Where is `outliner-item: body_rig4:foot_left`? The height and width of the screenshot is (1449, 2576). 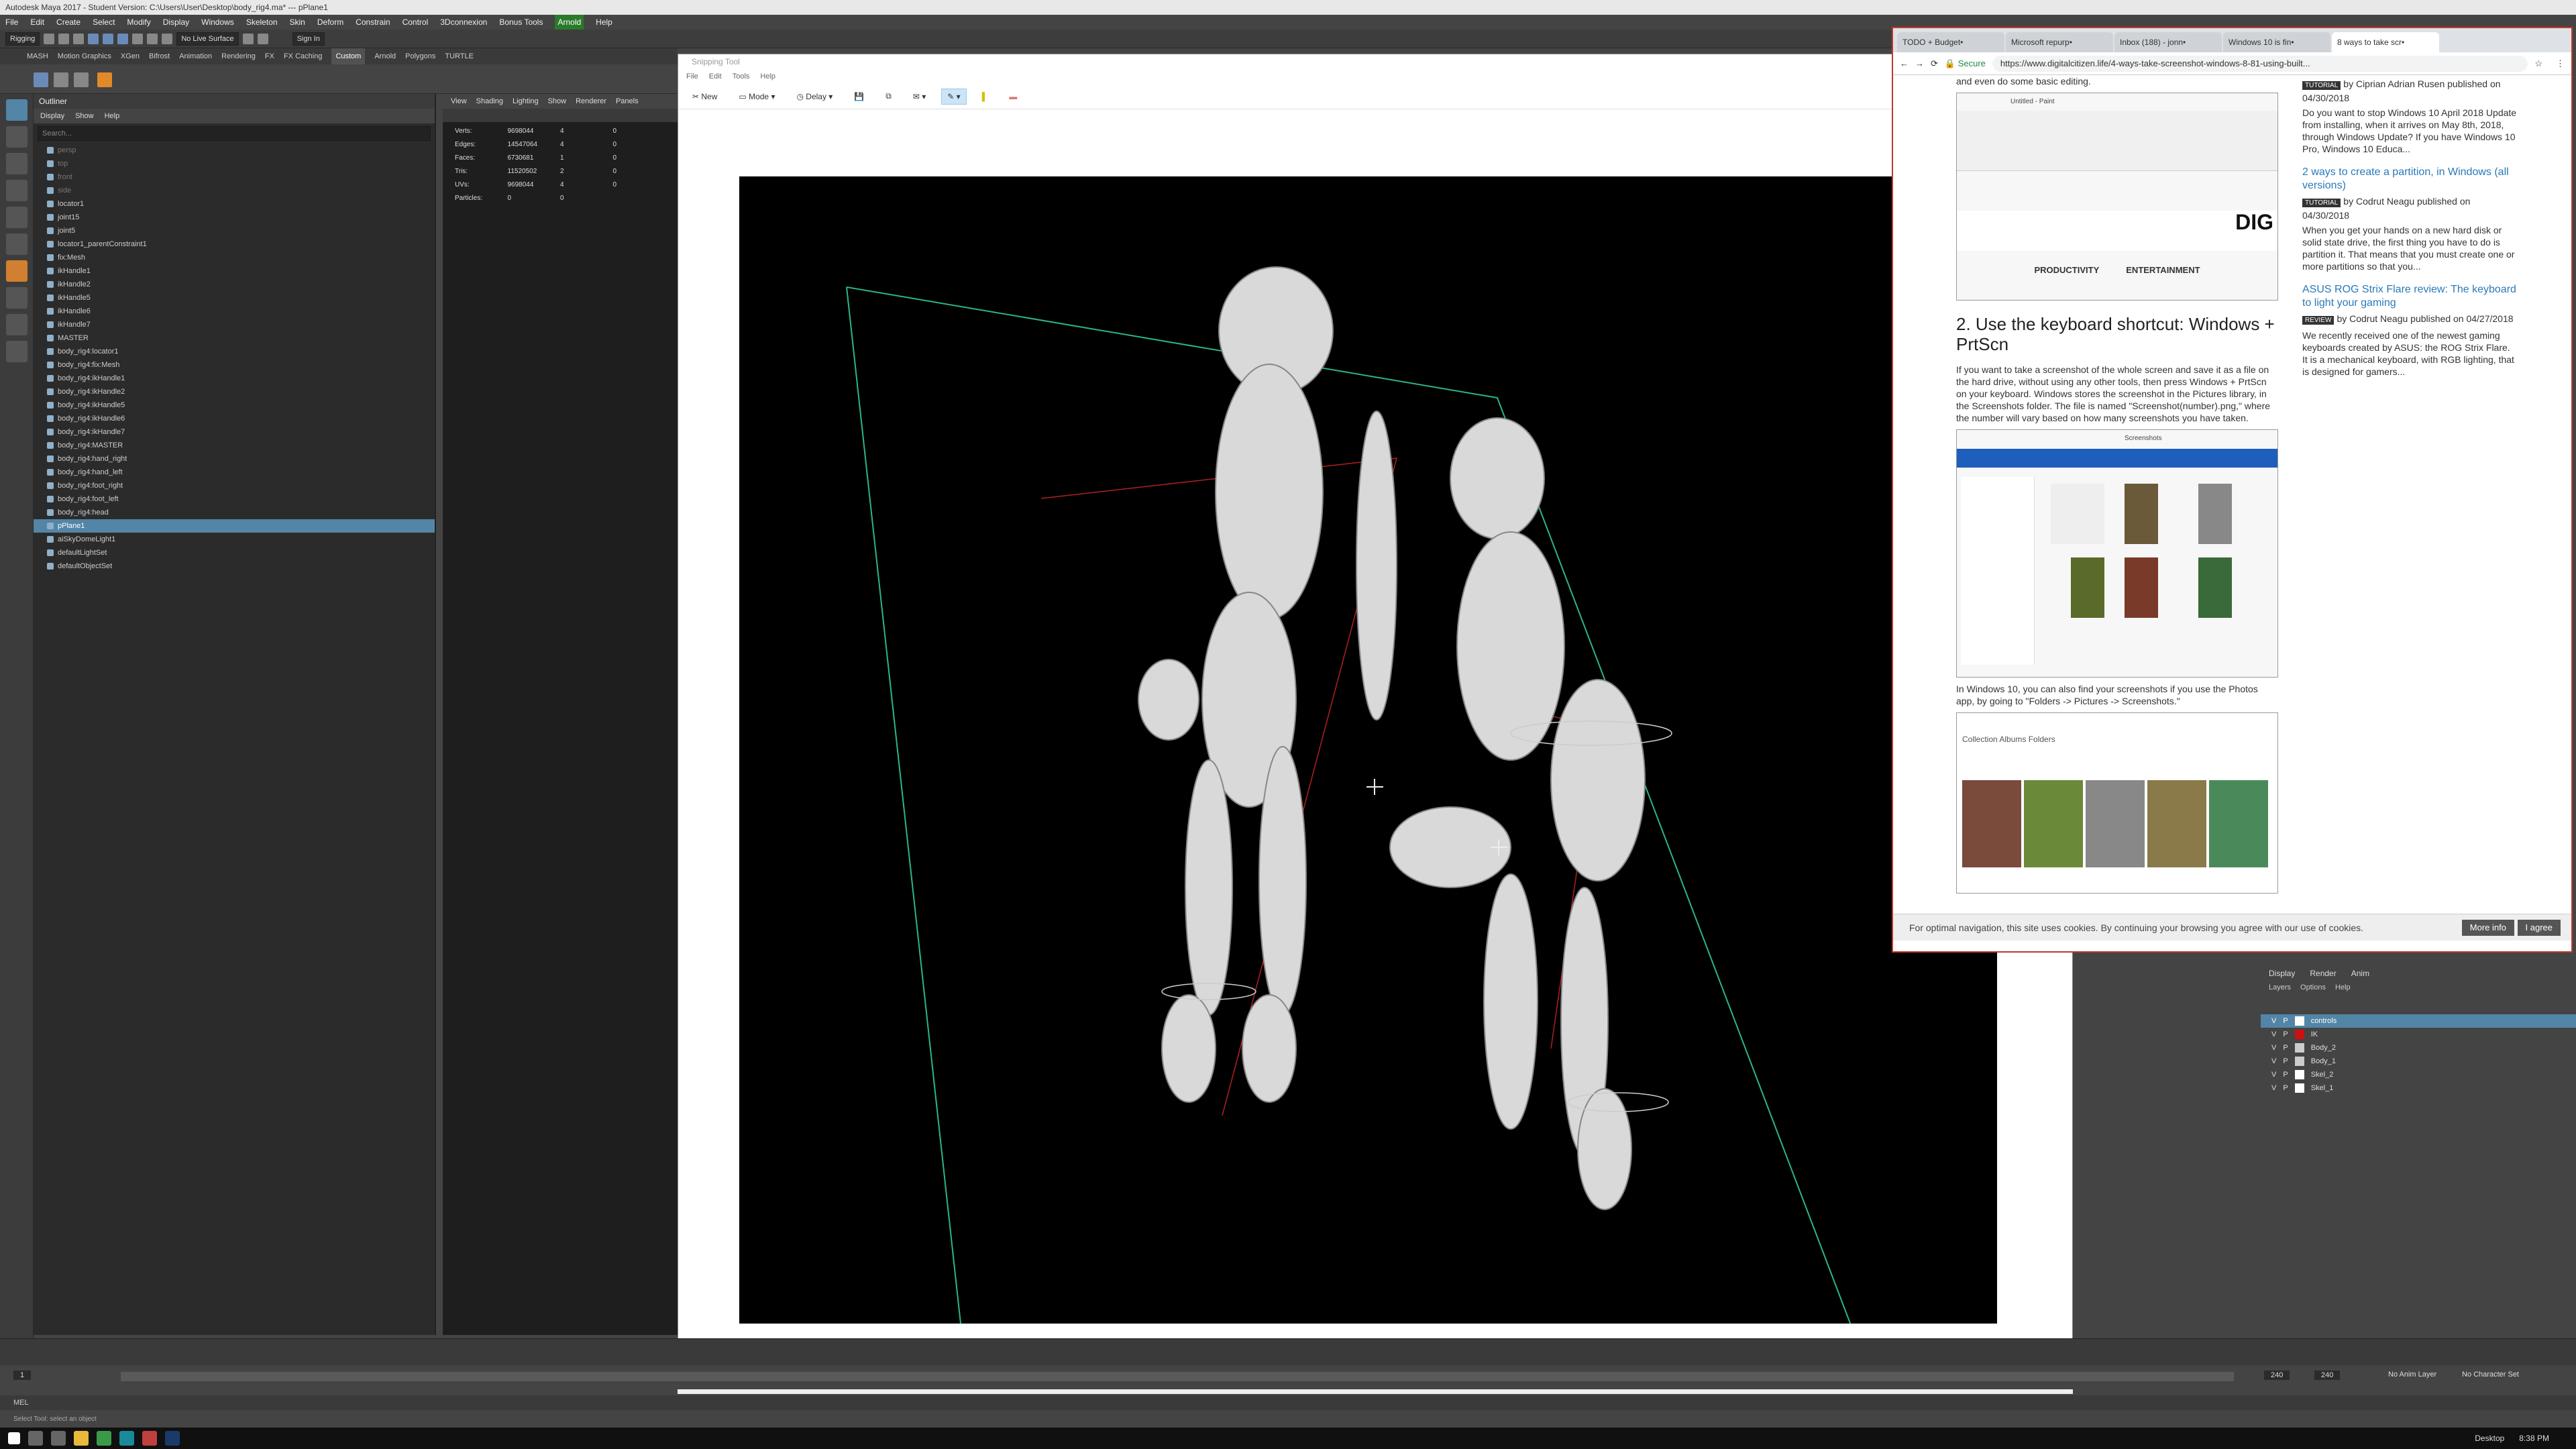
outliner-item: body_rig4:foot_left is located at coordinates (234, 499).